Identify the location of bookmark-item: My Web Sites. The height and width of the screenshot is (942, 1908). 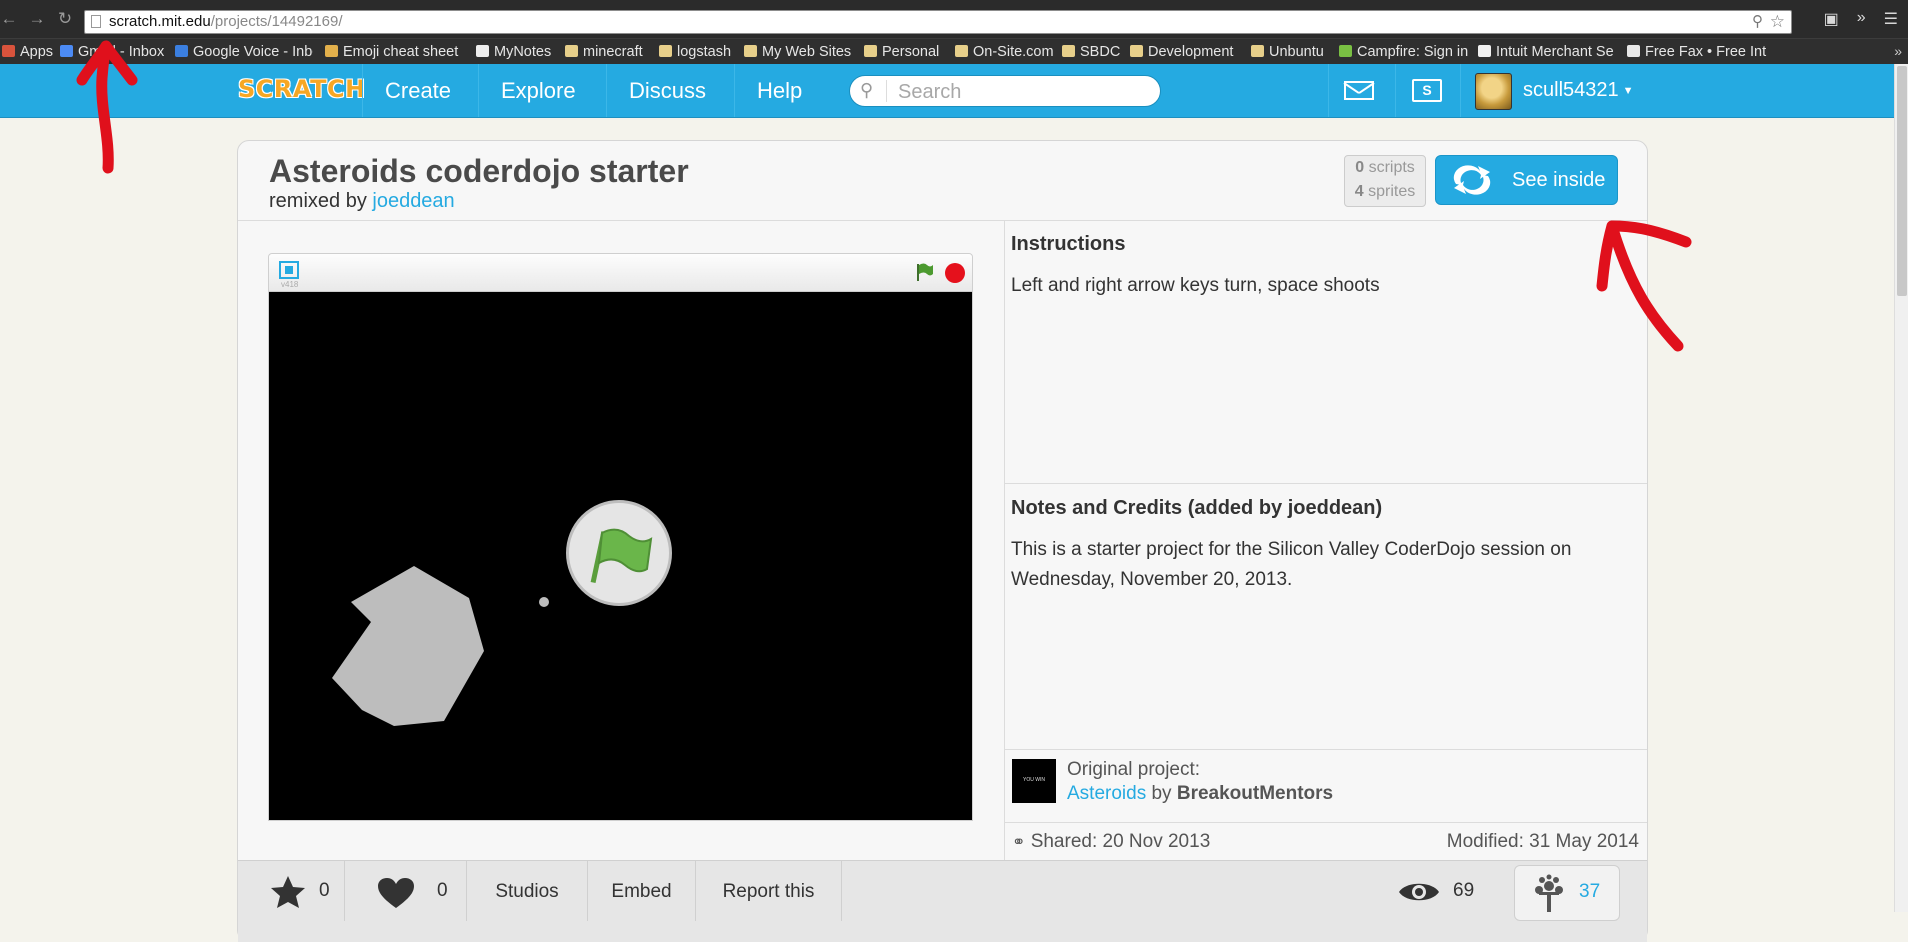
(799, 52).